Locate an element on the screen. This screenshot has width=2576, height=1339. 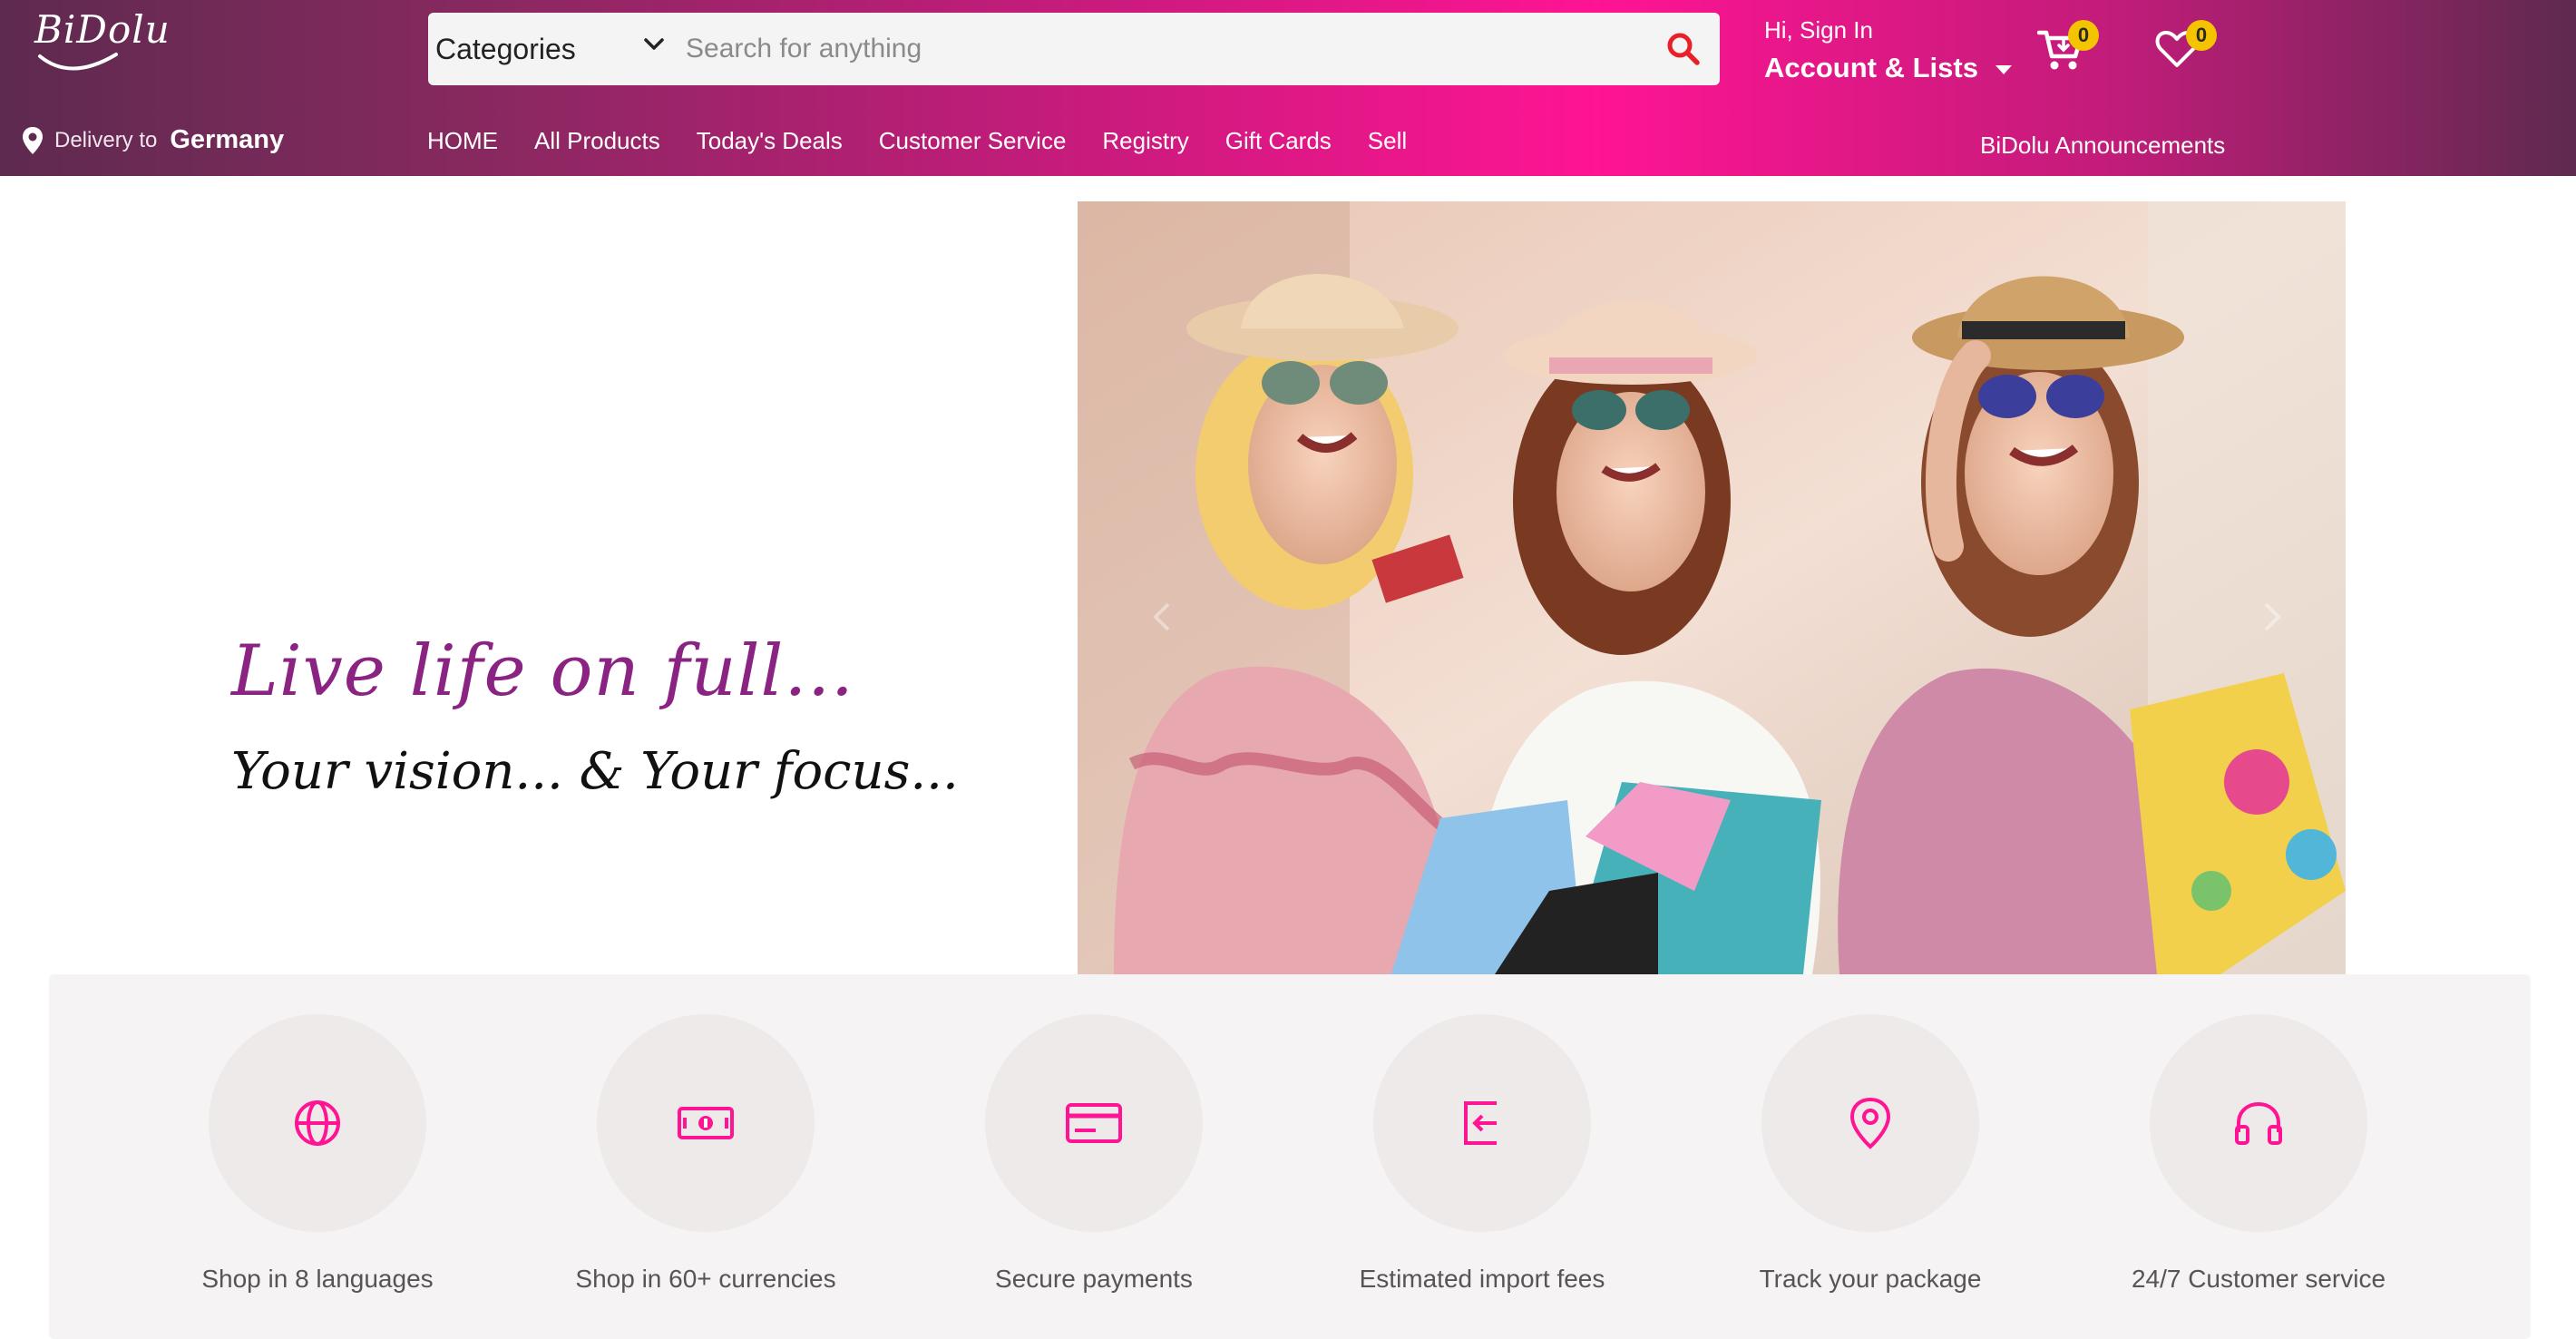
account-lists-label: Account & Lists is located at coordinates (1871, 67).